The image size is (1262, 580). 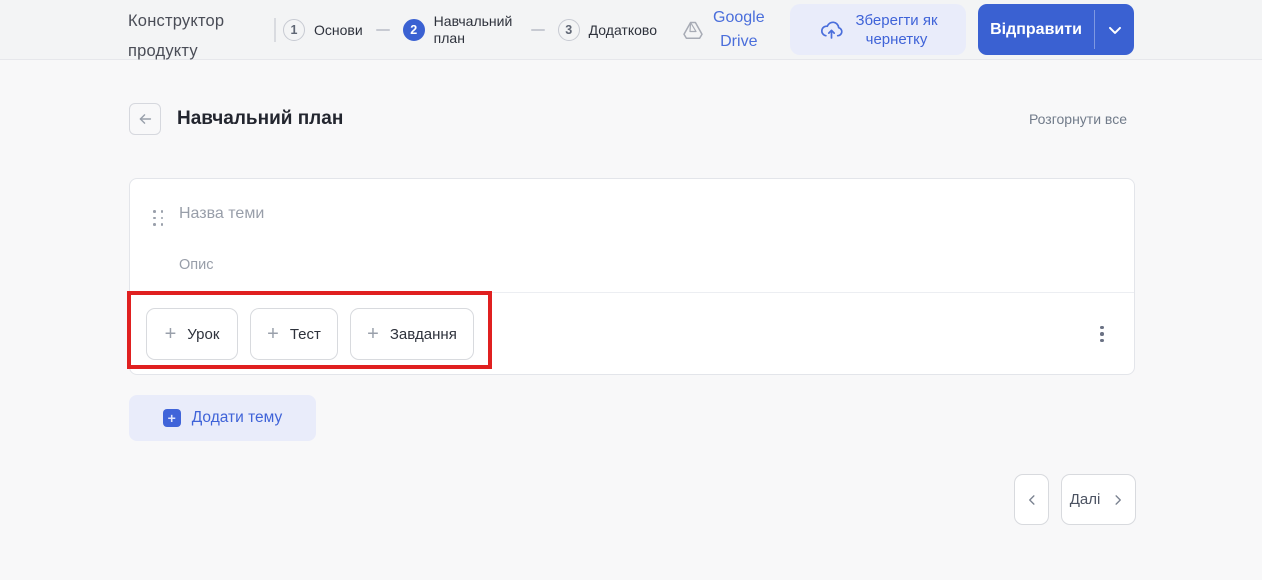 I want to click on step-additional: 3 Додатково, so click(x=607, y=30).